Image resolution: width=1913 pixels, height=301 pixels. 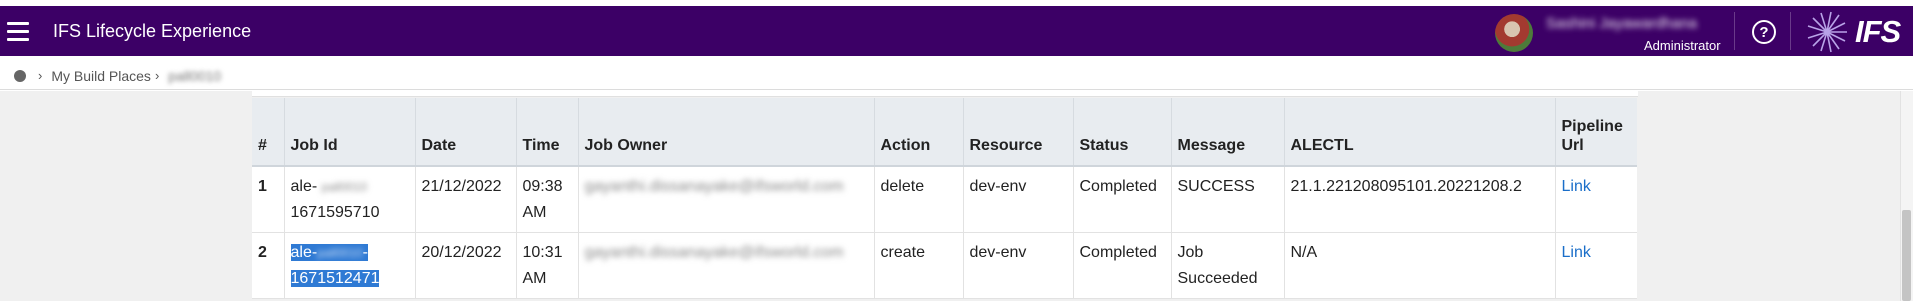 What do you see at coordinates (547, 265) in the screenshot?
I see `cell-time: 10:31 AM` at bounding box center [547, 265].